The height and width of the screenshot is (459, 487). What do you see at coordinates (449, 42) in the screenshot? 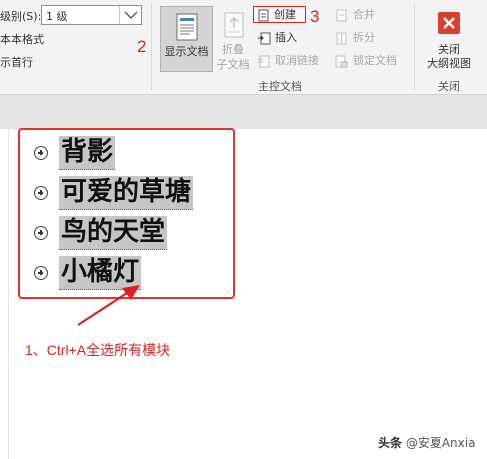
I see `close-outline-view-button: 关闭 大纲视图` at bounding box center [449, 42].